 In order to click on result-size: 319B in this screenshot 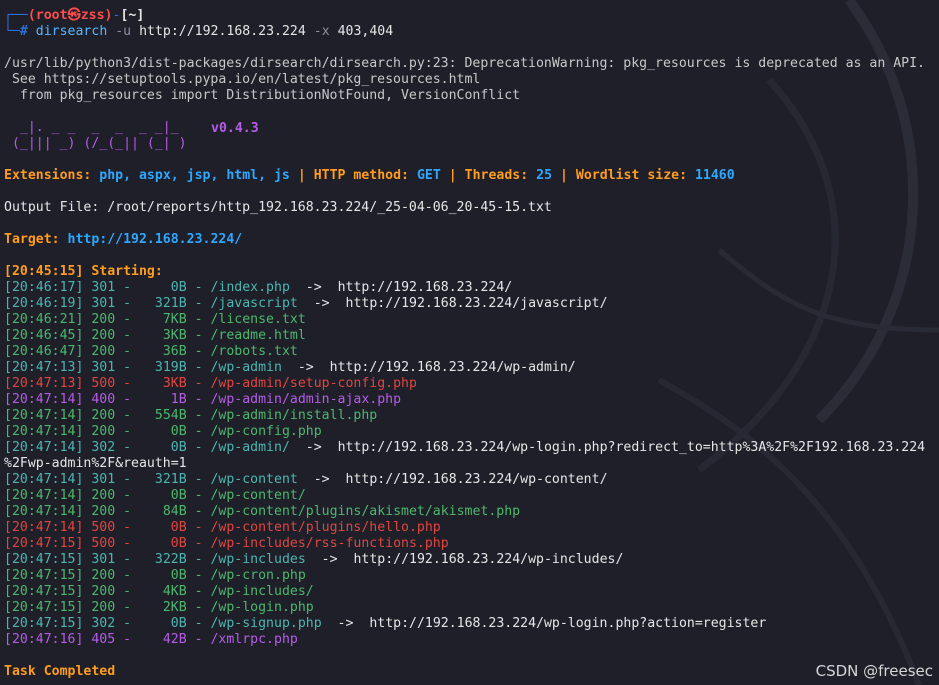, I will do `click(166, 367)`.